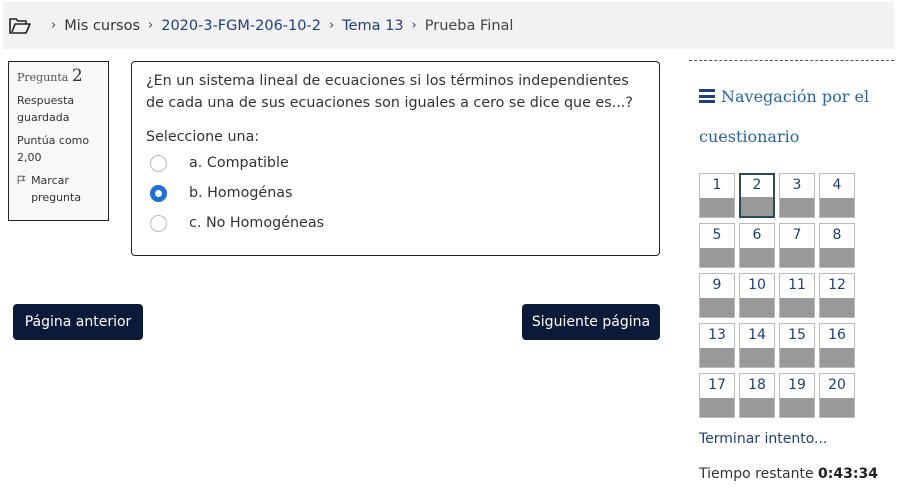 This screenshot has width=908, height=492. Describe the element at coordinates (837, 335) in the screenshot. I see `question-nav-number: 16` at that location.